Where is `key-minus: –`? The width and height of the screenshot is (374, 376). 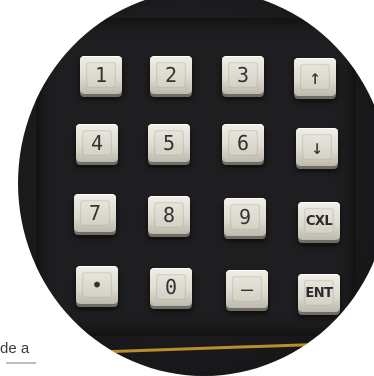
key-minus: – is located at coordinates (247, 289).